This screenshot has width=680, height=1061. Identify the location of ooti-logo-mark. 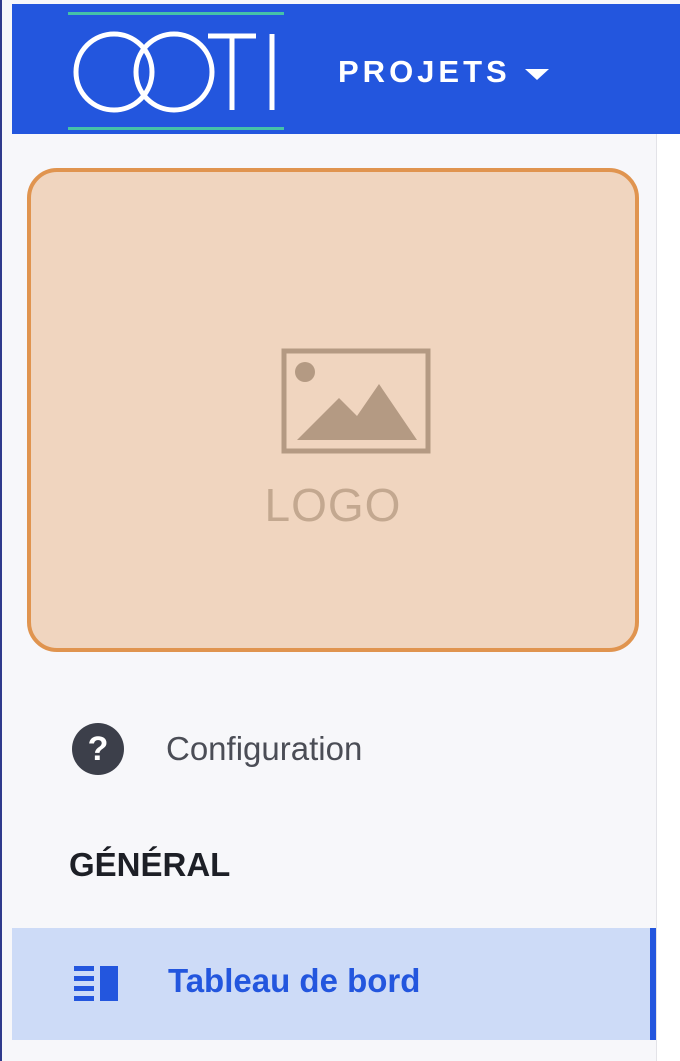
(174, 72).